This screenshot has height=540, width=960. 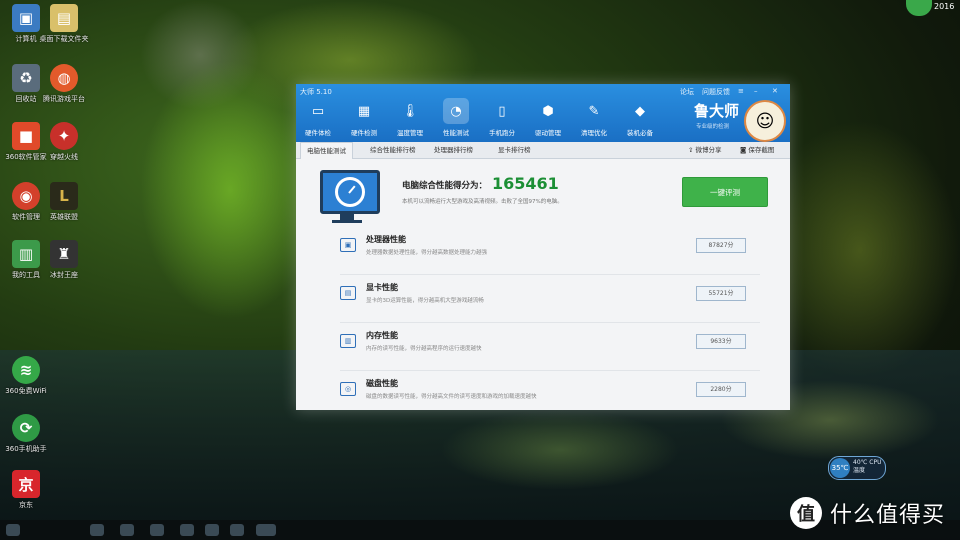 I want to click on nav-performance-test: ◔ 性能测试, so click(x=456, y=117).